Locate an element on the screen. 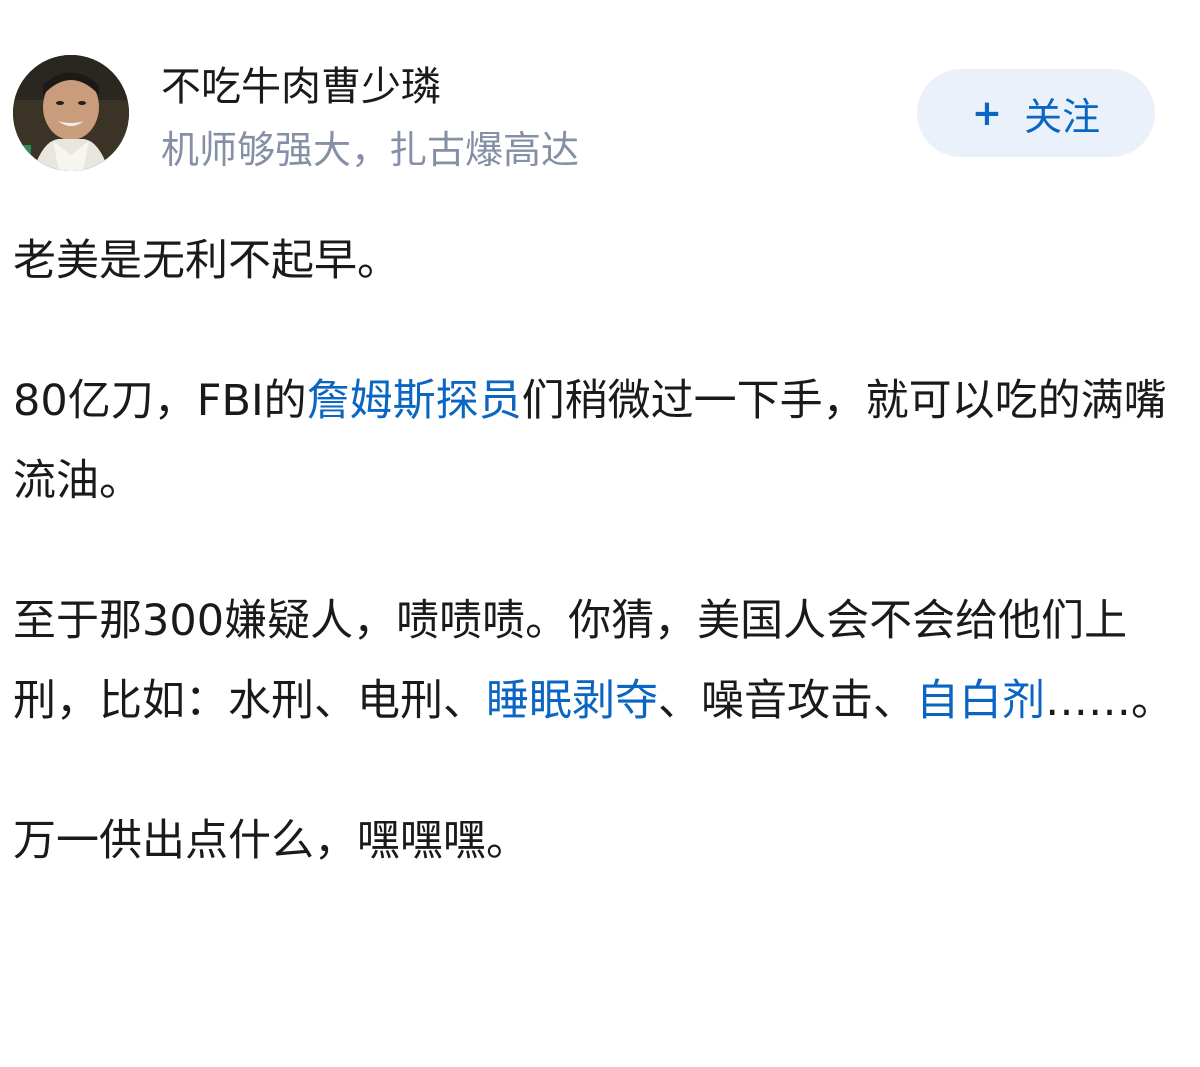  follow-button-label: 关注 is located at coordinates (1062, 116).